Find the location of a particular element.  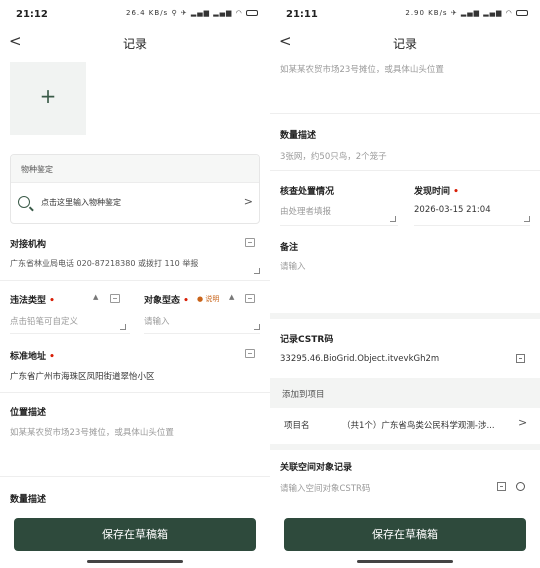

object-state-label: 对象型态 • is located at coordinates (166, 301).